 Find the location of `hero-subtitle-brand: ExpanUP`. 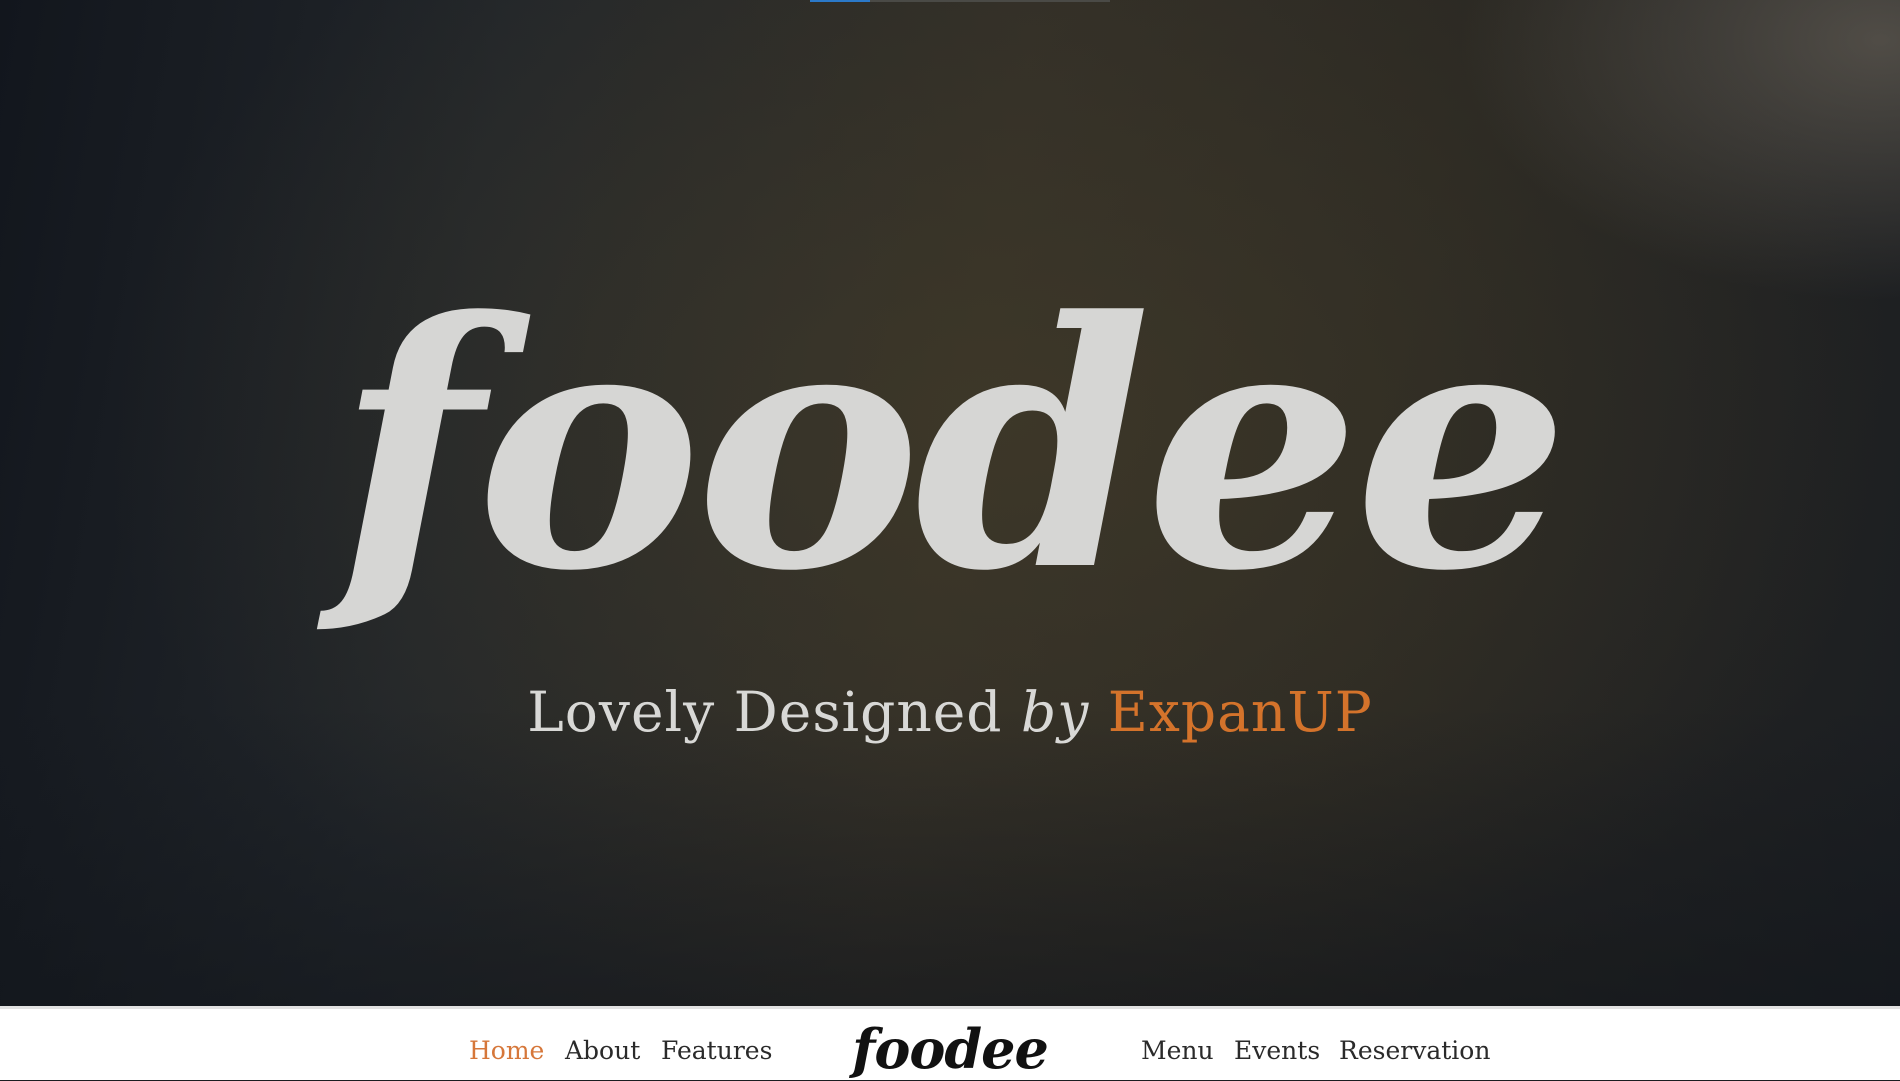

hero-subtitle-brand: ExpanUP is located at coordinates (1240, 712).